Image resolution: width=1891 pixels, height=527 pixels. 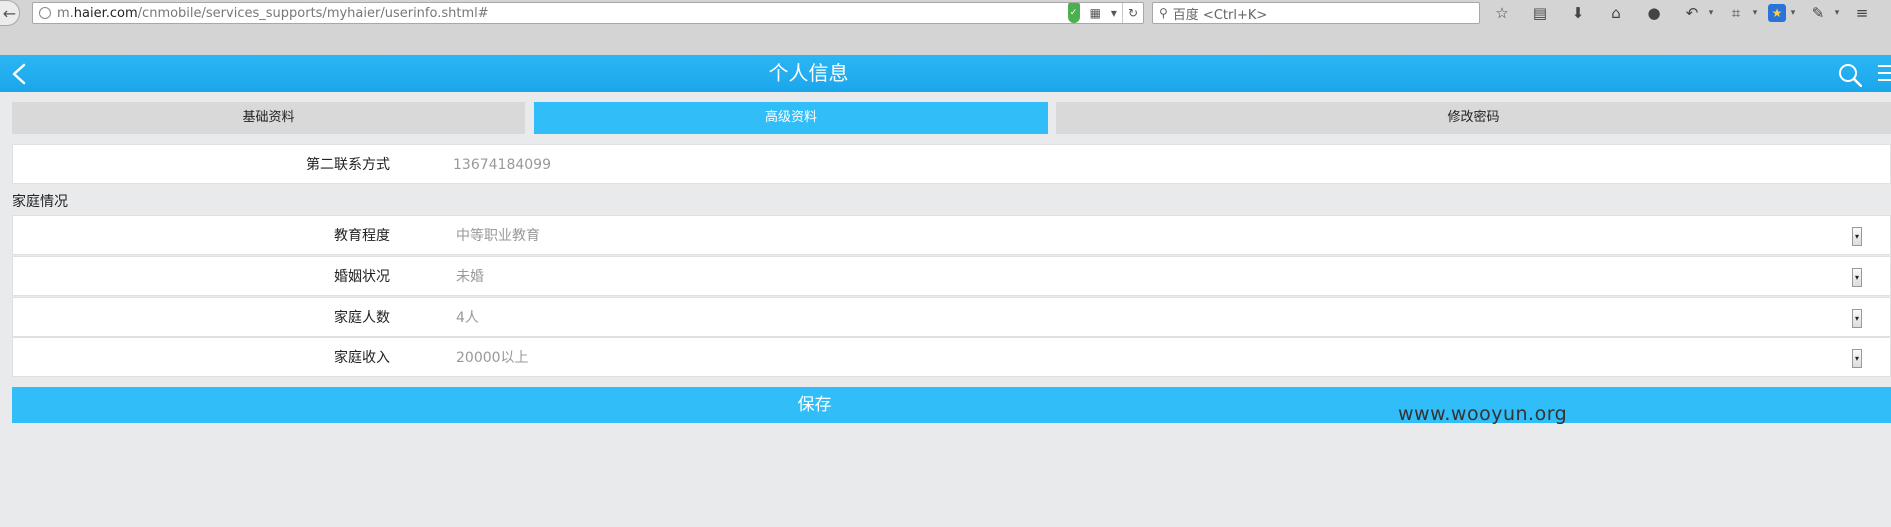 What do you see at coordinates (1473, 118) in the screenshot?
I see `tab-change-password: 修改密码` at bounding box center [1473, 118].